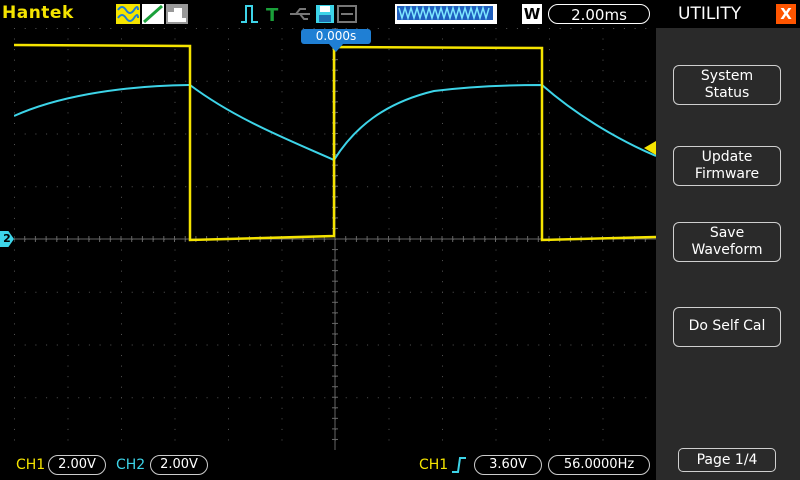  What do you see at coordinates (131, 465) in the screenshot?
I see `ch2-label: CH2` at bounding box center [131, 465].